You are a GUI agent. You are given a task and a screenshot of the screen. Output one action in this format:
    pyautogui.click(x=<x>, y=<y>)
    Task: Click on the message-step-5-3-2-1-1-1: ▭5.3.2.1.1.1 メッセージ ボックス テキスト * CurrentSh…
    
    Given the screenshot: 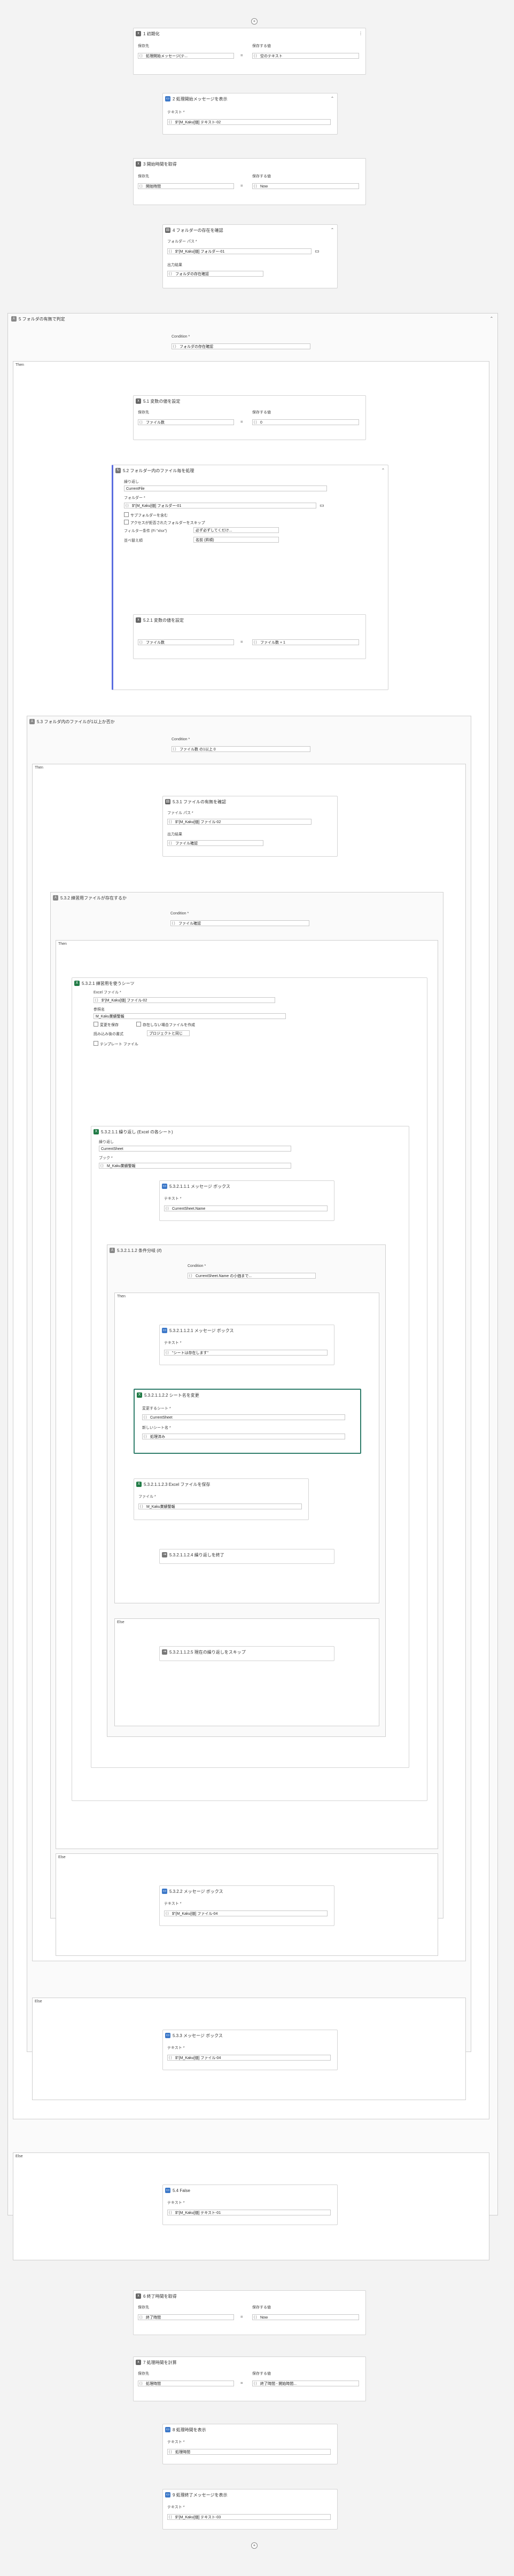 What is the action you would take?
    pyautogui.click(x=246, y=1200)
    